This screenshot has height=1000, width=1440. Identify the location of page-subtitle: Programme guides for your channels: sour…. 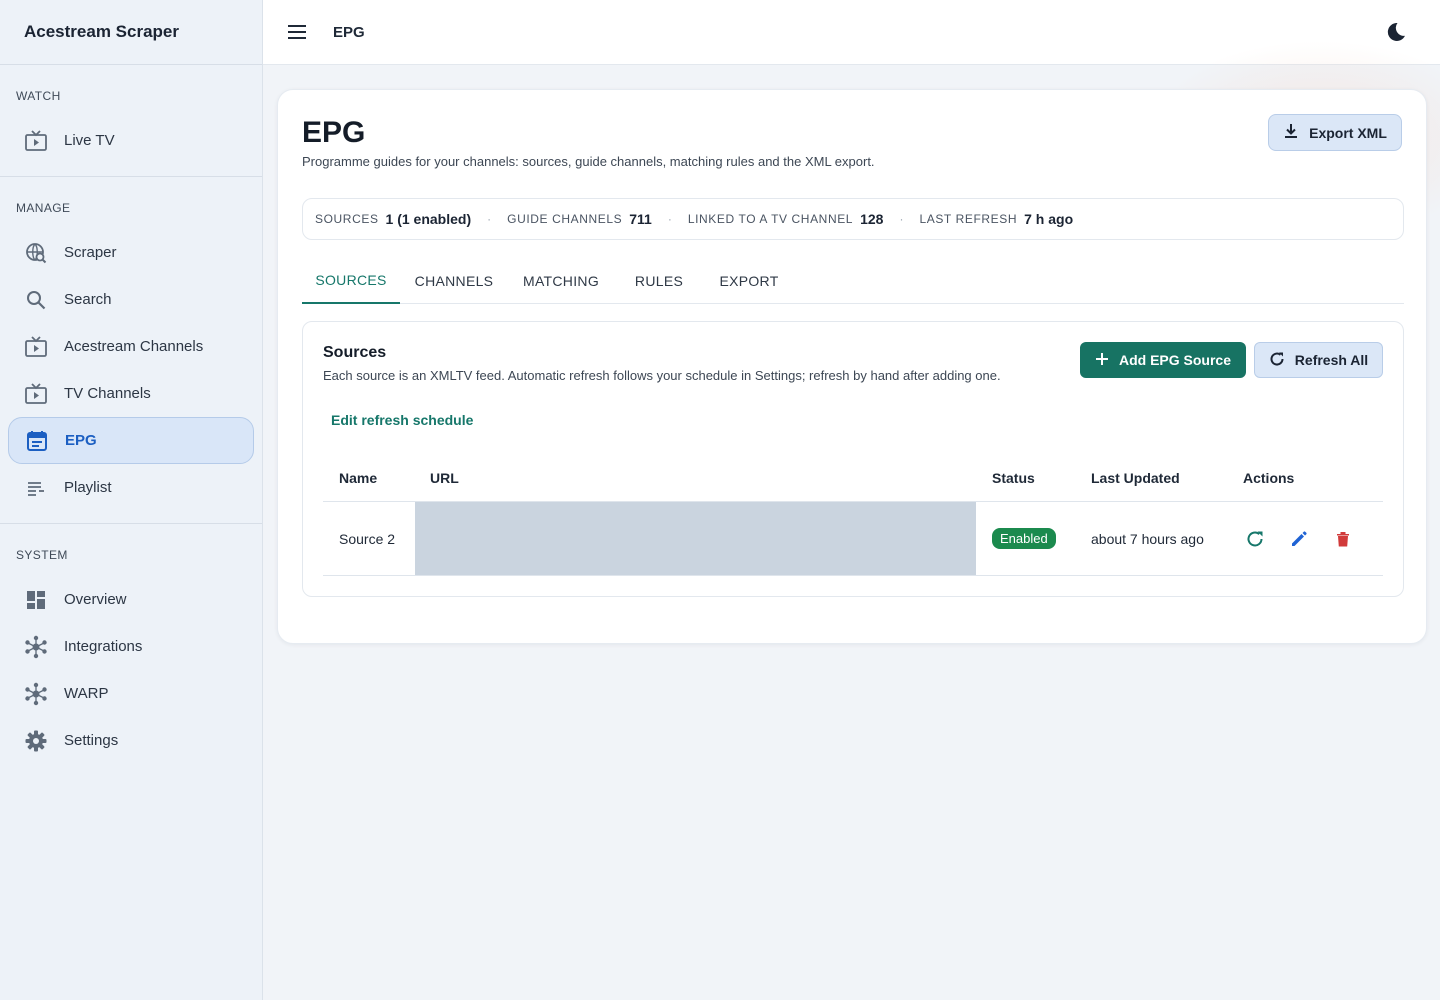
(588, 161).